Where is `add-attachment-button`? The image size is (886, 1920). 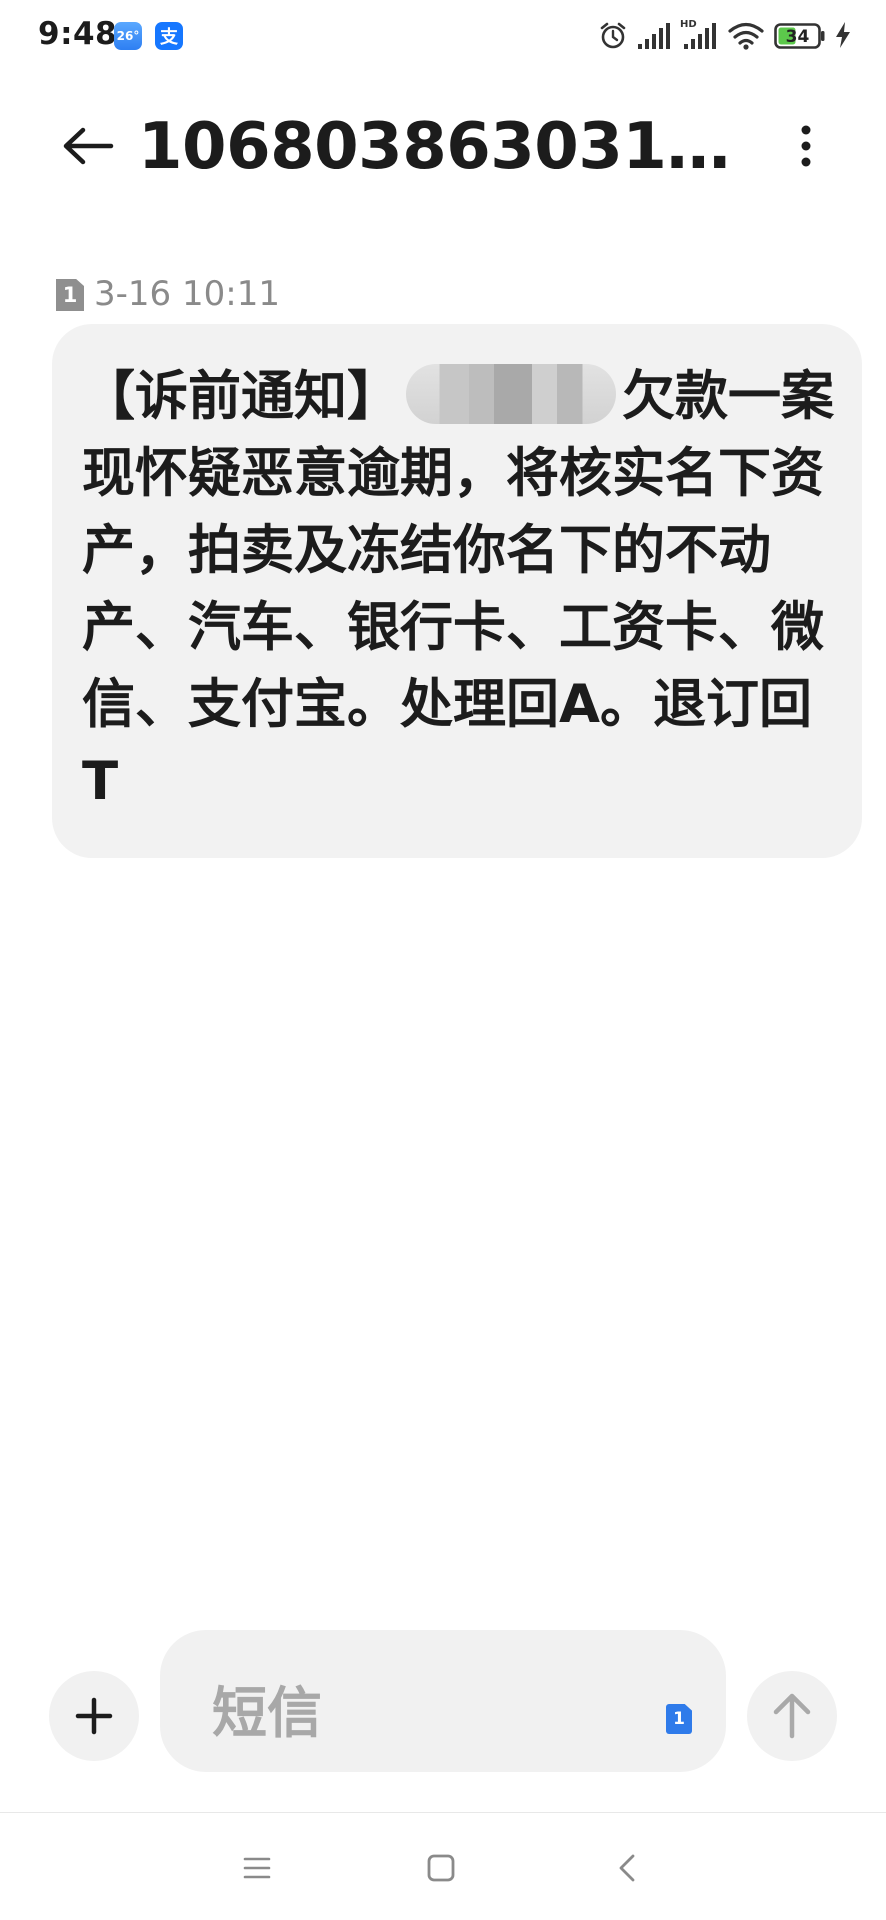 add-attachment-button is located at coordinates (94, 1716).